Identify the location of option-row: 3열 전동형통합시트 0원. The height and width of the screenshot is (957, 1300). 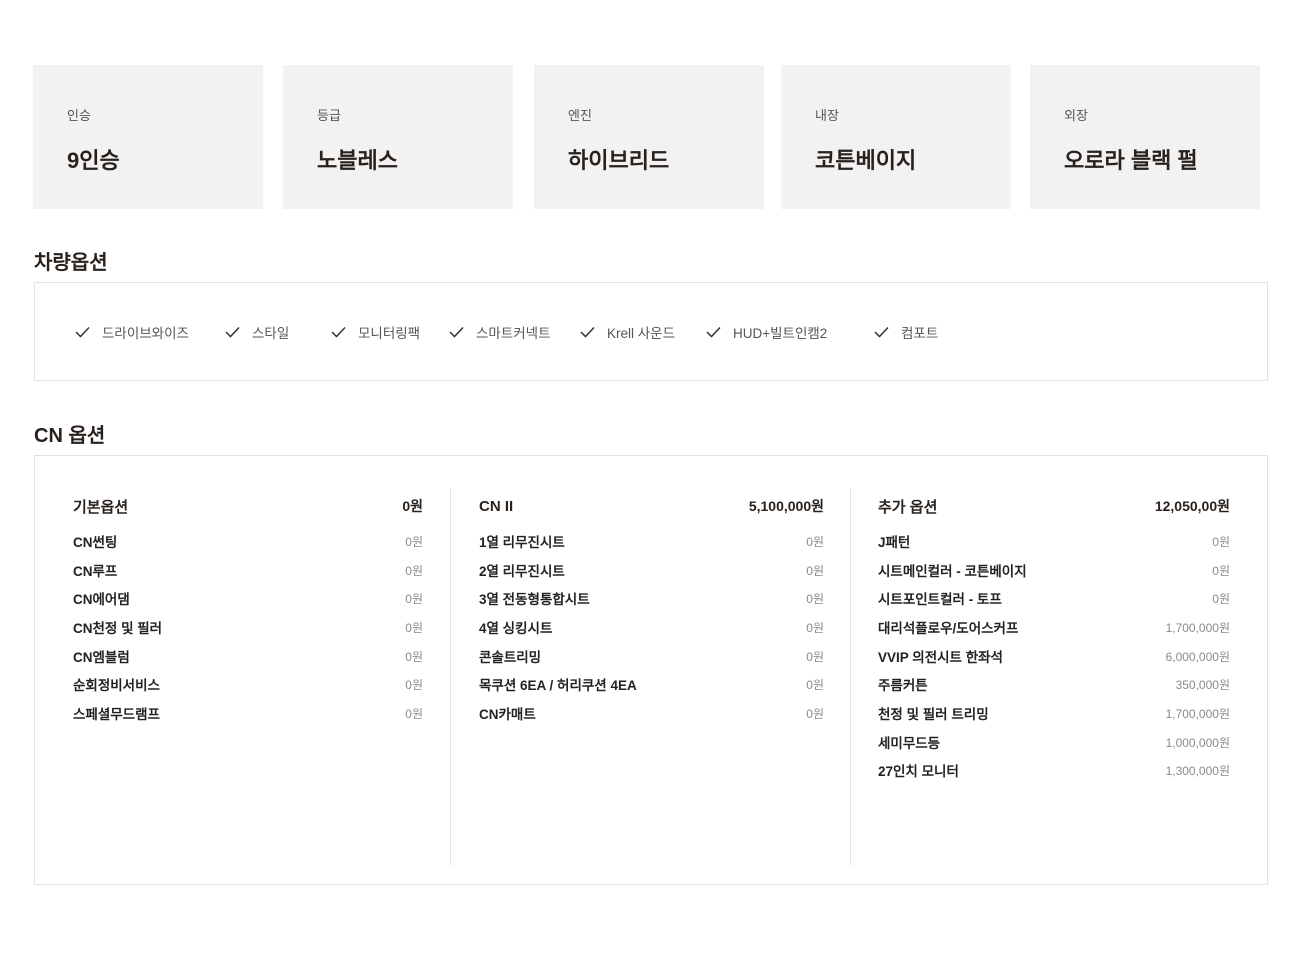
(651, 598).